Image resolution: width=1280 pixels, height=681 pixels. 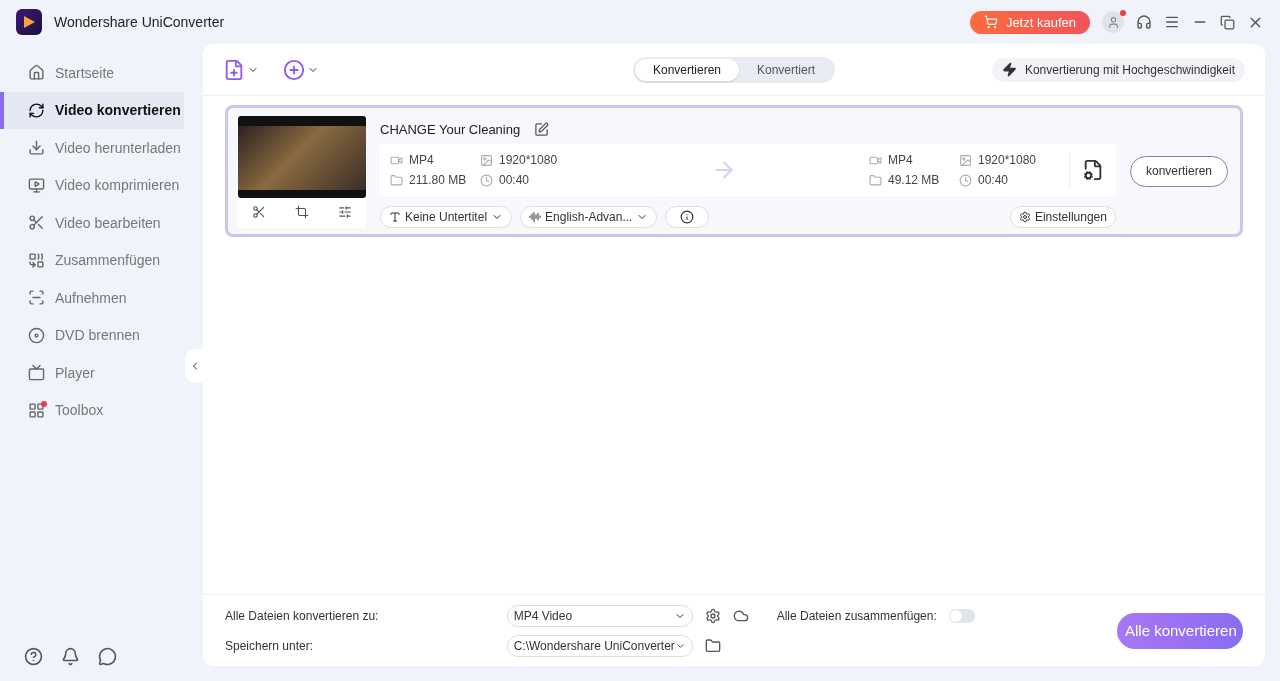 I want to click on sidebar-item: Player, so click(x=92, y=373).